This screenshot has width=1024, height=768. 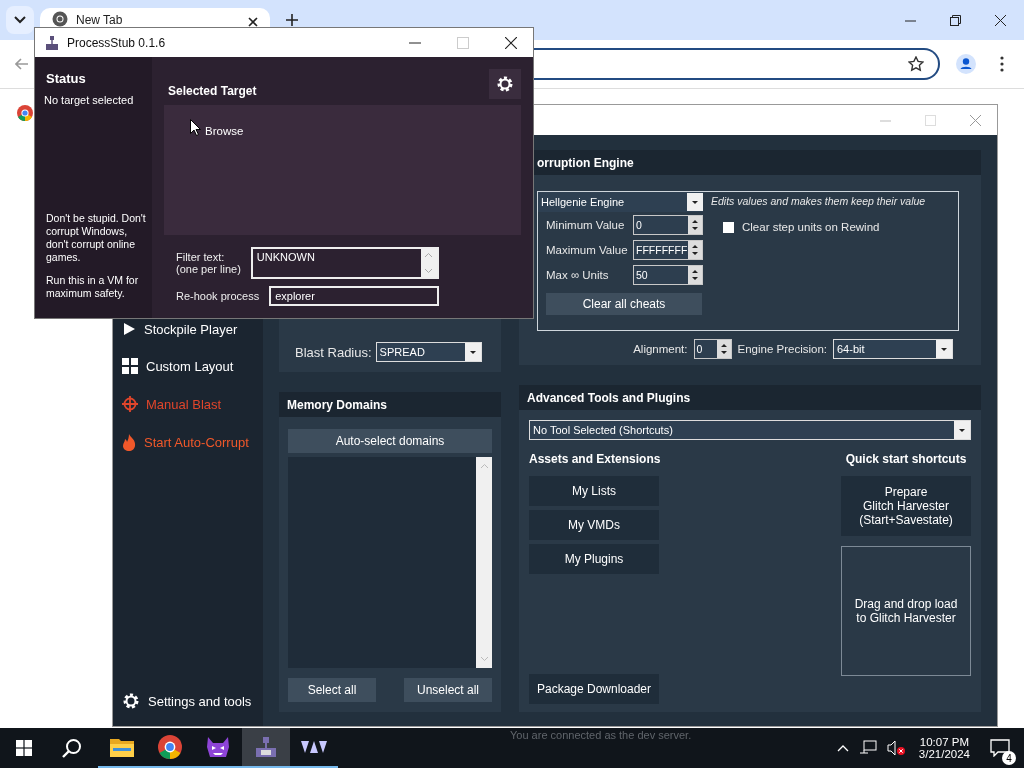 What do you see at coordinates (594, 689) in the screenshot?
I see `package-downloader-button: Package Downloader` at bounding box center [594, 689].